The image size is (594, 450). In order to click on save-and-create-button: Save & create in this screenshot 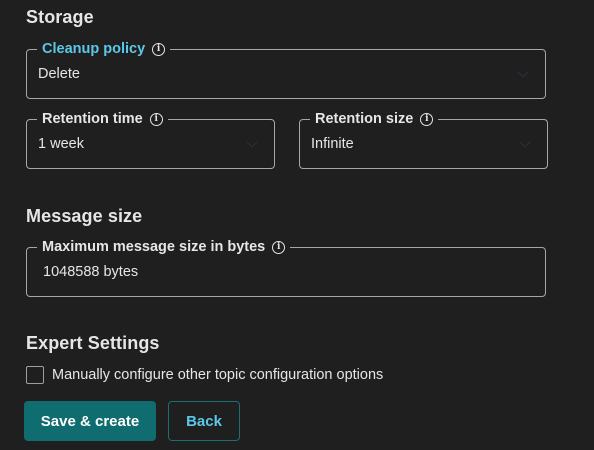, I will do `click(90, 421)`.